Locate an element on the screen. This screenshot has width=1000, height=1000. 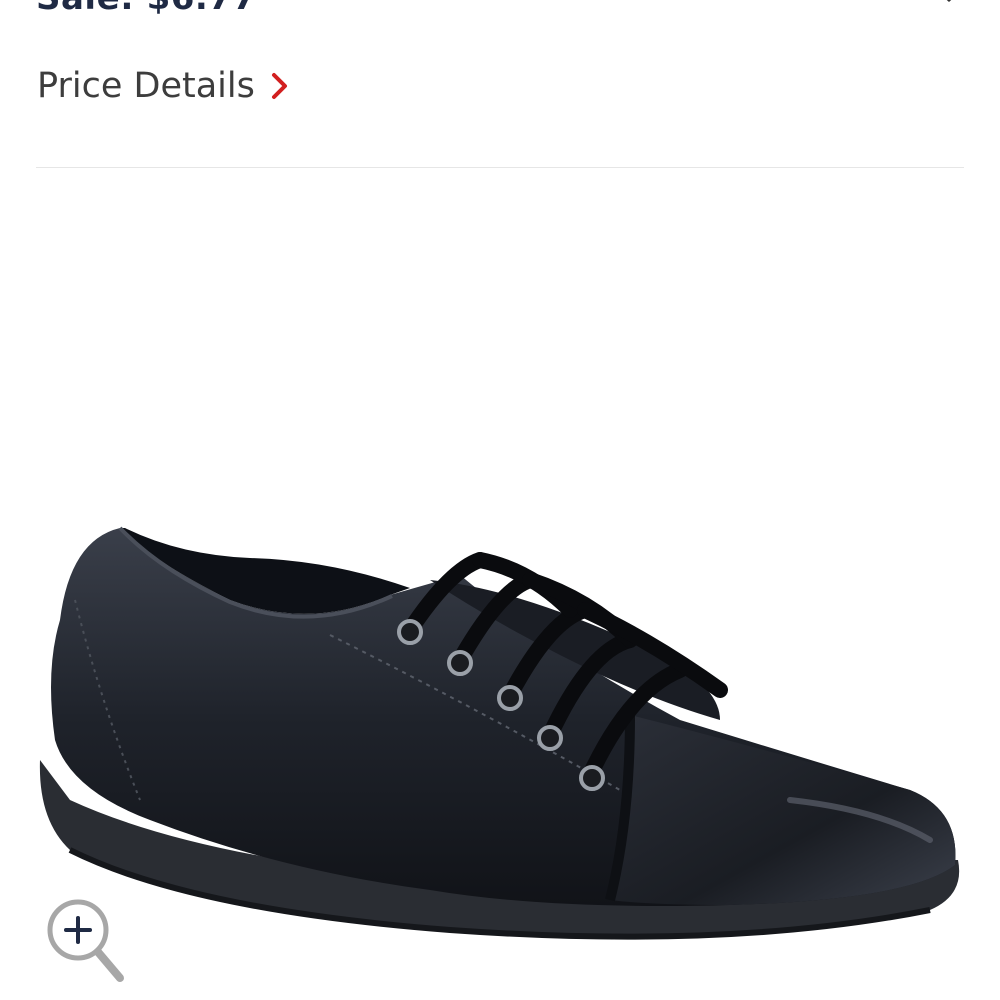
price-details-link: Price Details is located at coordinates (164, 86).